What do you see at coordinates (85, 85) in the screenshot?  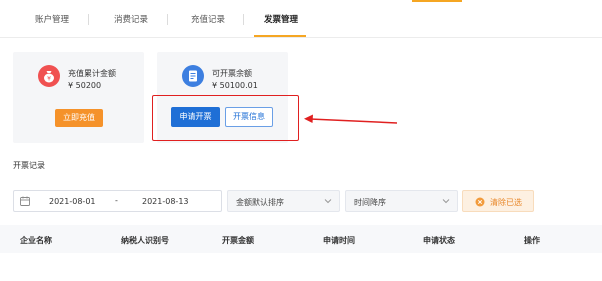 I see `card-value: ¥ 50200` at bounding box center [85, 85].